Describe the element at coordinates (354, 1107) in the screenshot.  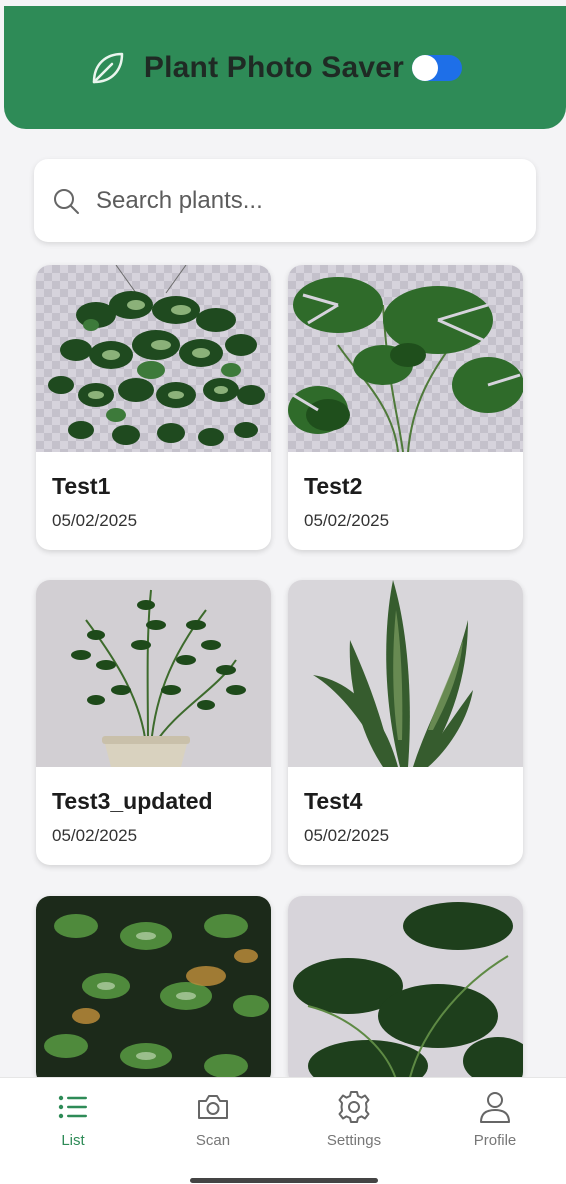
I see `gear-icon` at that location.